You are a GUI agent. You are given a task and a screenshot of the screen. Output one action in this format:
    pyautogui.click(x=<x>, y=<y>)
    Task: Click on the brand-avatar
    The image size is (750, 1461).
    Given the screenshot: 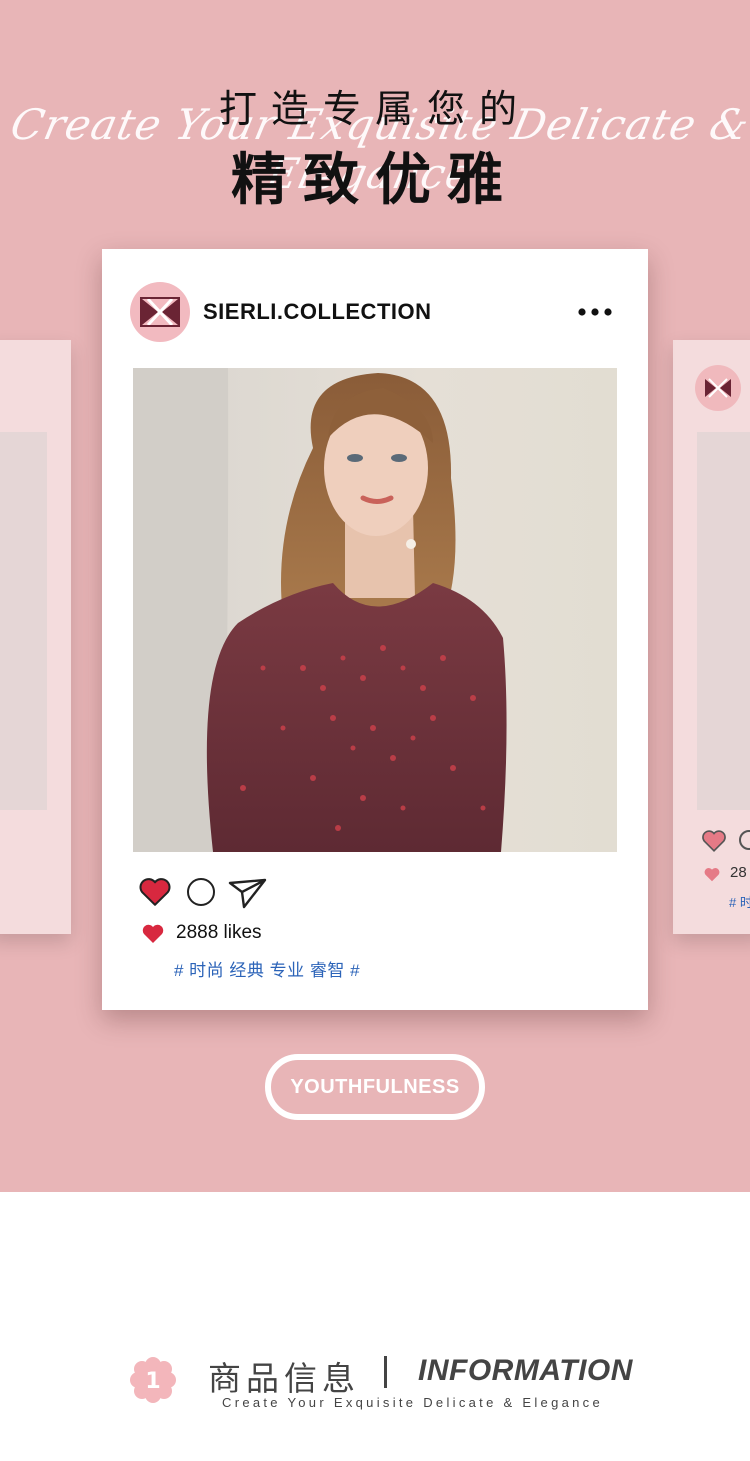 What is the action you would take?
    pyautogui.click(x=160, y=312)
    